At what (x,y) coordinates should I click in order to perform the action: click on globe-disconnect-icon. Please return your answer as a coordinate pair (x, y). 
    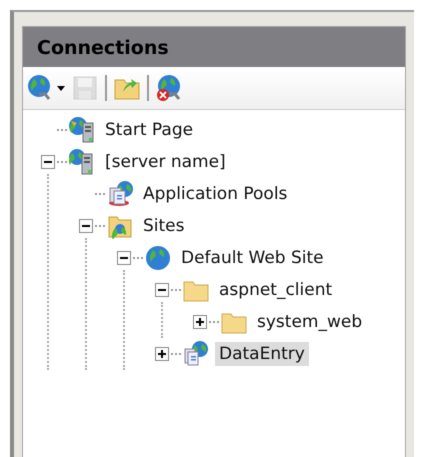
    Looking at the image, I should click on (169, 88).